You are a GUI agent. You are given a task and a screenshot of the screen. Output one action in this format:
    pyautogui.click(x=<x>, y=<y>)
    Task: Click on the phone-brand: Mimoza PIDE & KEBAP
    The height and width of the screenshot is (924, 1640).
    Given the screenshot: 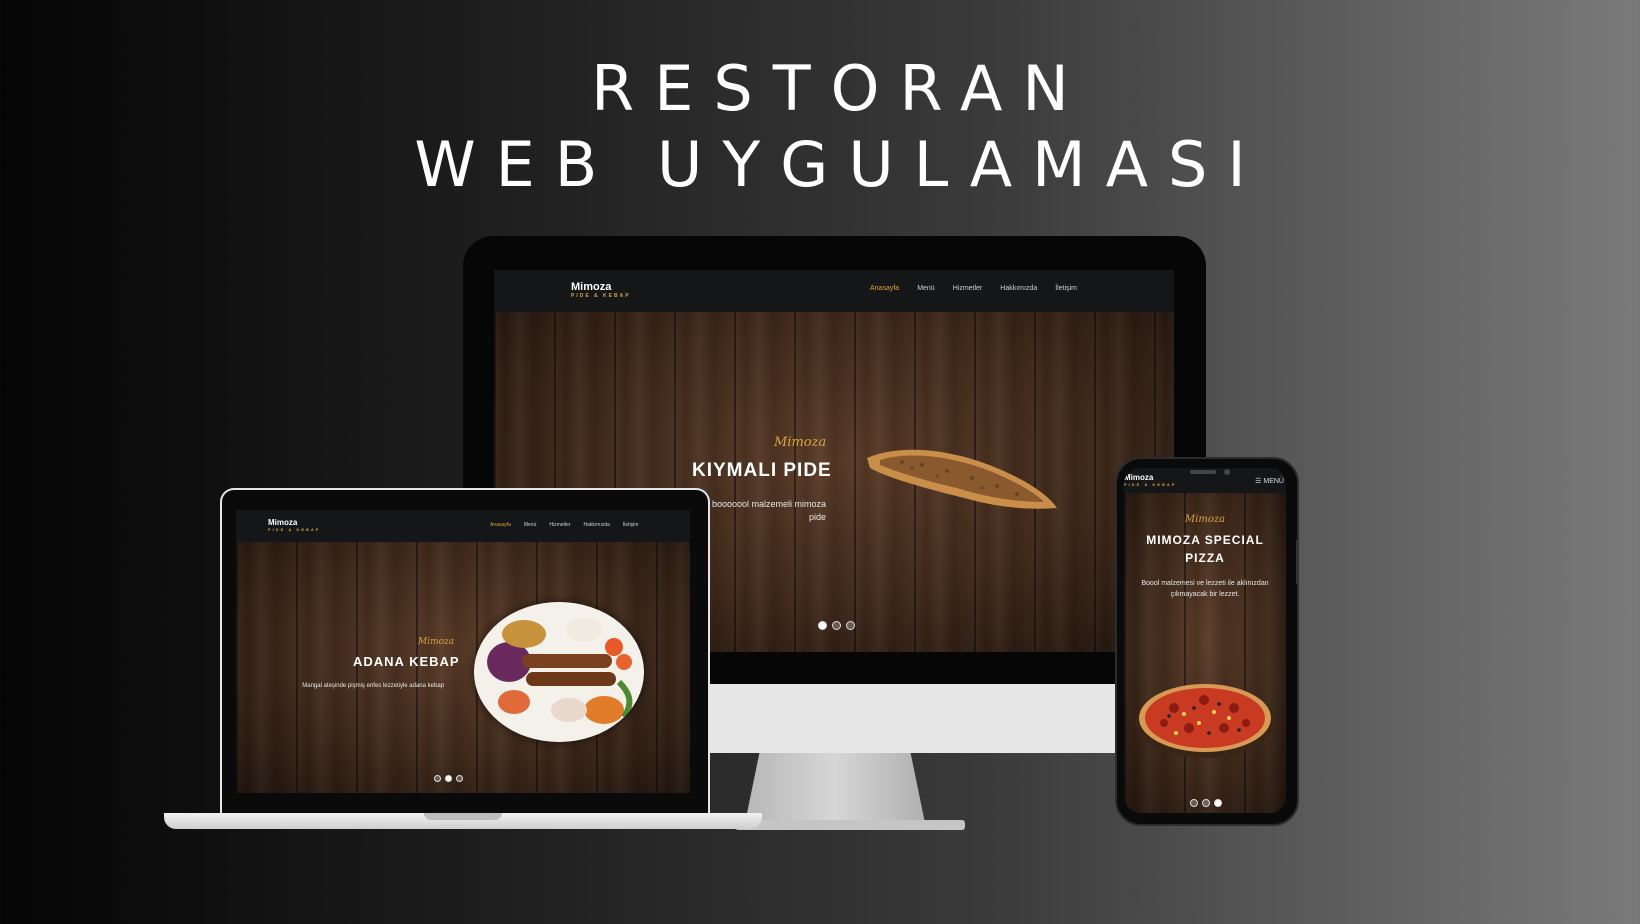 What is the action you would take?
    pyautogui.click(x=1150, y=480)
    